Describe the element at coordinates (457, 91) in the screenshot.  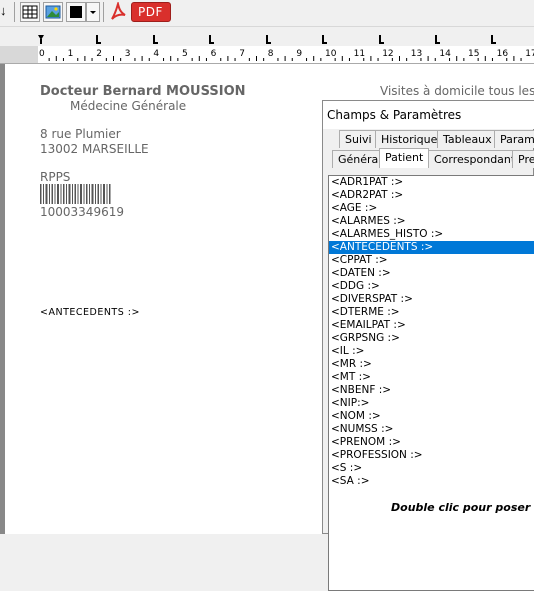
I see `visits-text: Visites à domicile tous les jou` at that location.